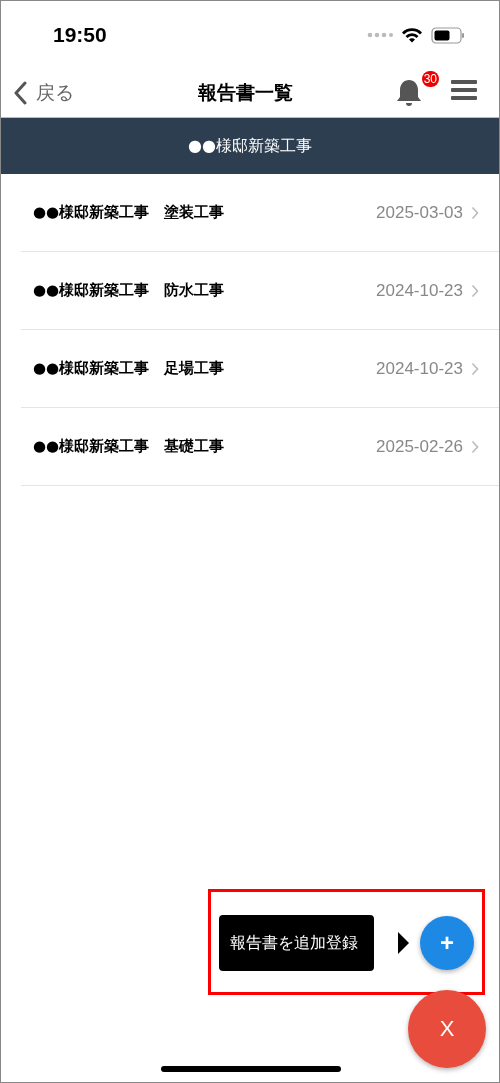 Image resolution: width=500 pixels, height=1083 pixels. What do you see at coordinates (20, 93) in the screenshot?
I see `chevron-left-icon` at bounding box center [20, 93].